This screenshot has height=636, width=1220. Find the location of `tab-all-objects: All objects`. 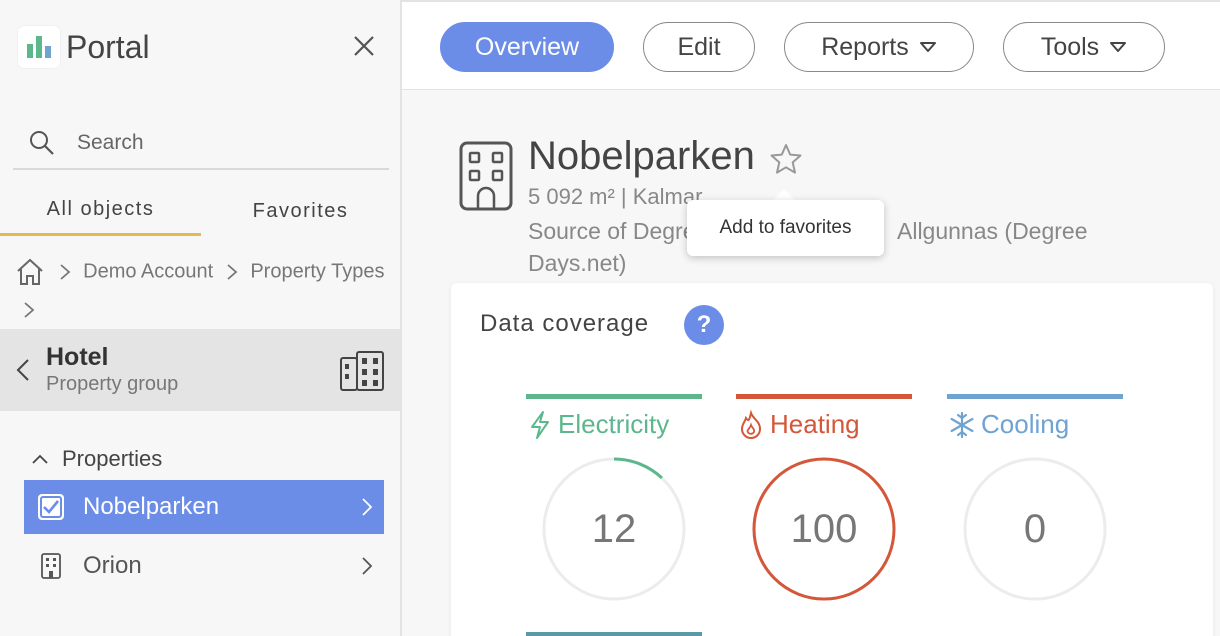

tab-all-objects: All objects is located at coordinates (100, 211).